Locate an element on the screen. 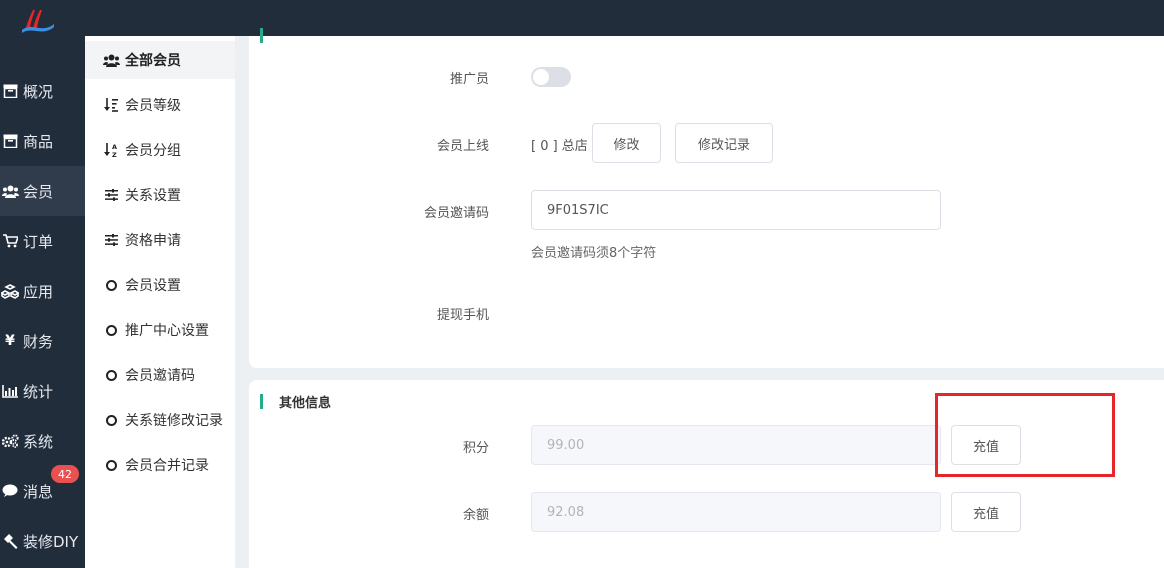  balance-recharge-button: 充值 is located at coordinates (986, 512).